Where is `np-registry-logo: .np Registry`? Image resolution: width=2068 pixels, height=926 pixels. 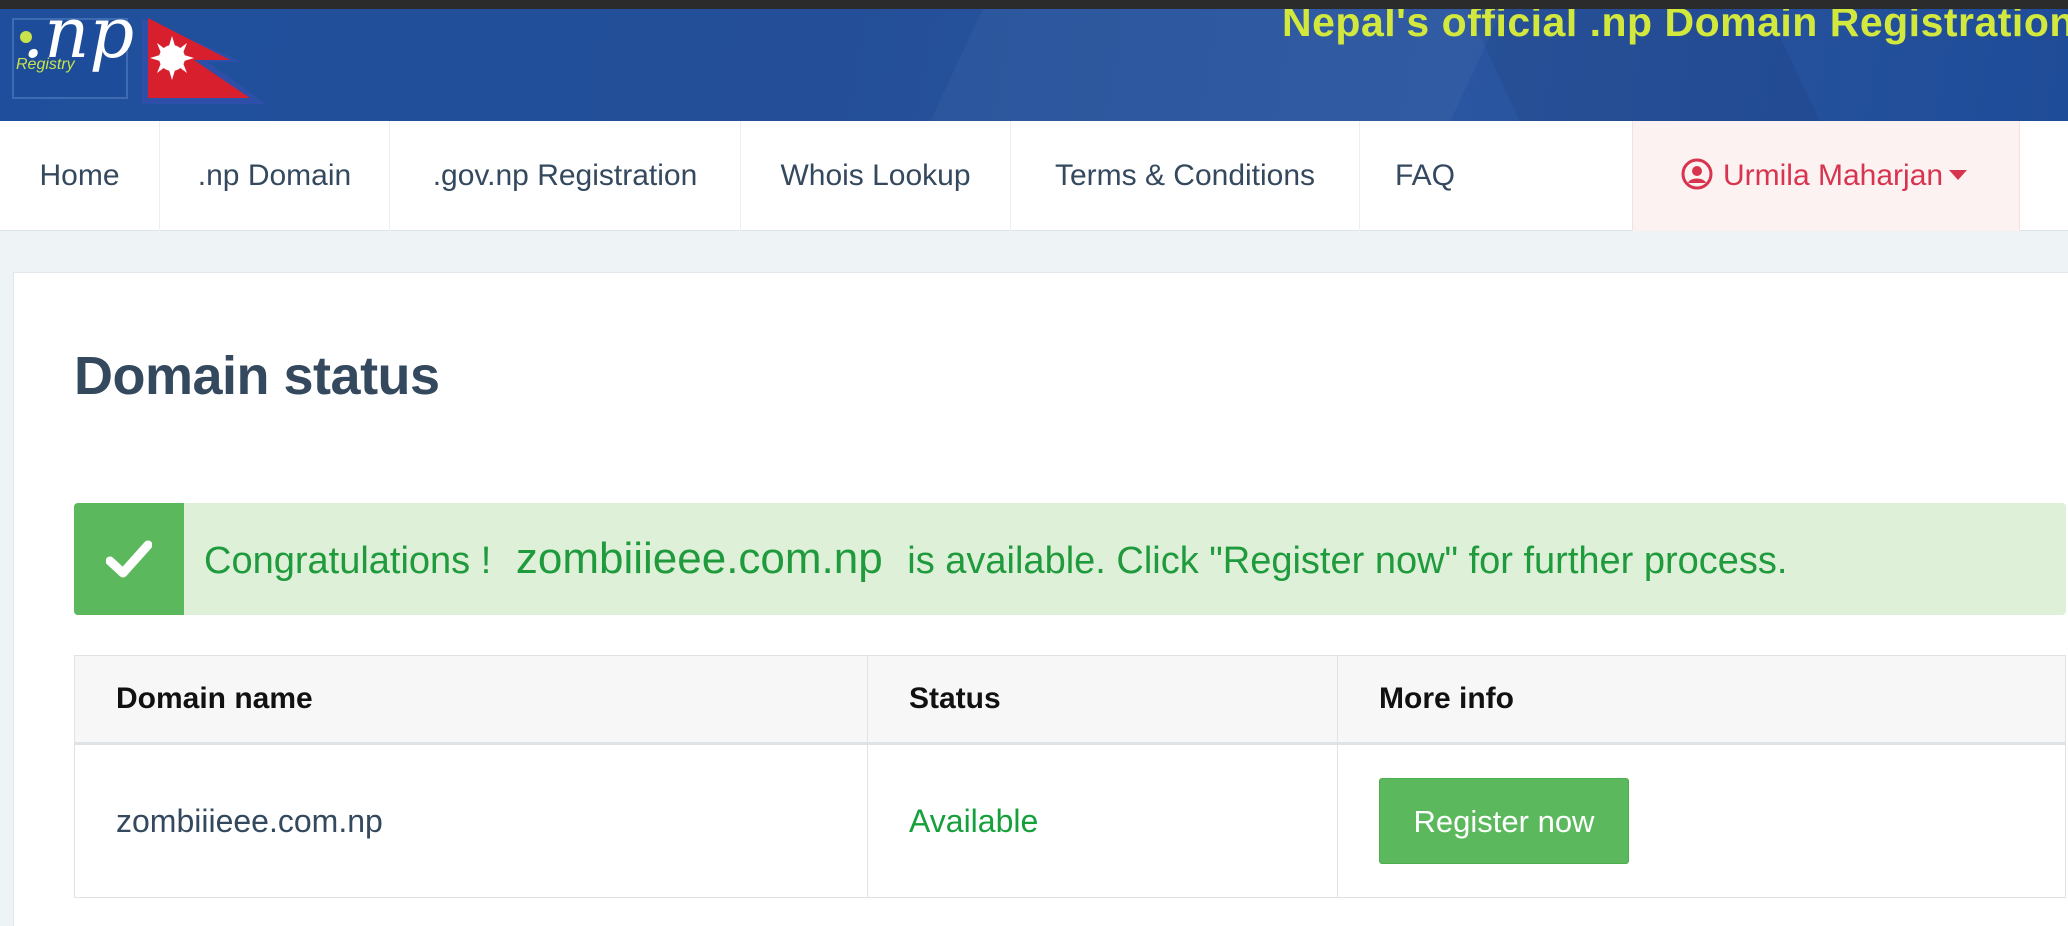 np-registry-logo: .np Registry is located at coordinates (73, 54).